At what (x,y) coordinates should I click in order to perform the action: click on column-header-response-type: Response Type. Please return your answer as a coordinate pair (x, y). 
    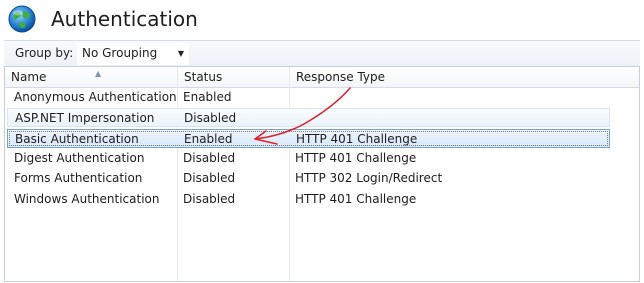
    Looking at the image, I should click on (464, 77).